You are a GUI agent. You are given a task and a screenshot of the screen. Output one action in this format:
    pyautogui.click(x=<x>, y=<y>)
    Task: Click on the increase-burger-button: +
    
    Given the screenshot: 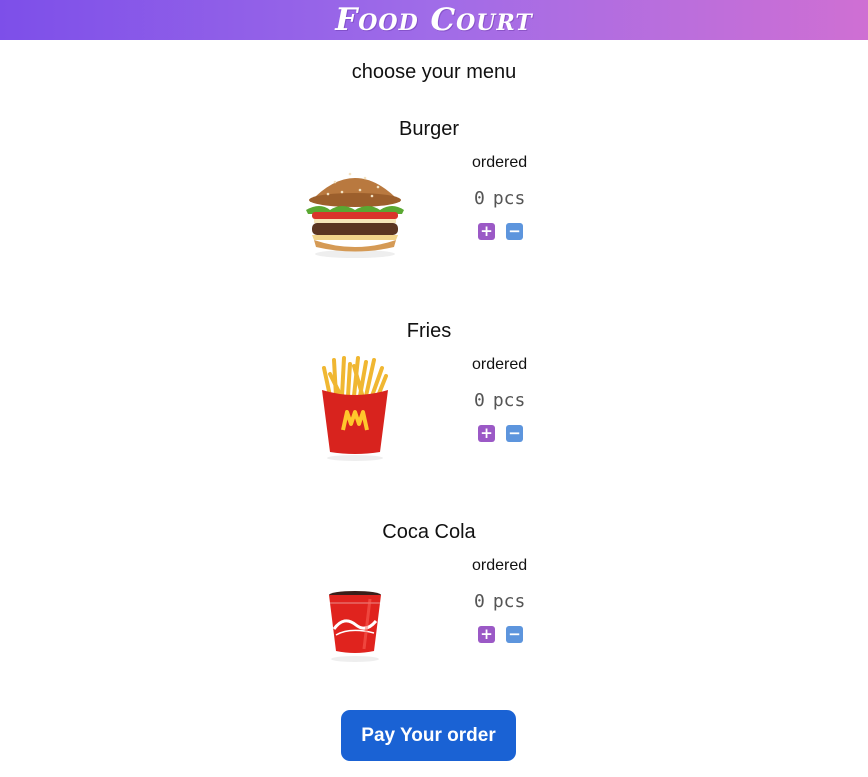 What is the action you would take?
    pyautogui.click(x=486, y=231)
    